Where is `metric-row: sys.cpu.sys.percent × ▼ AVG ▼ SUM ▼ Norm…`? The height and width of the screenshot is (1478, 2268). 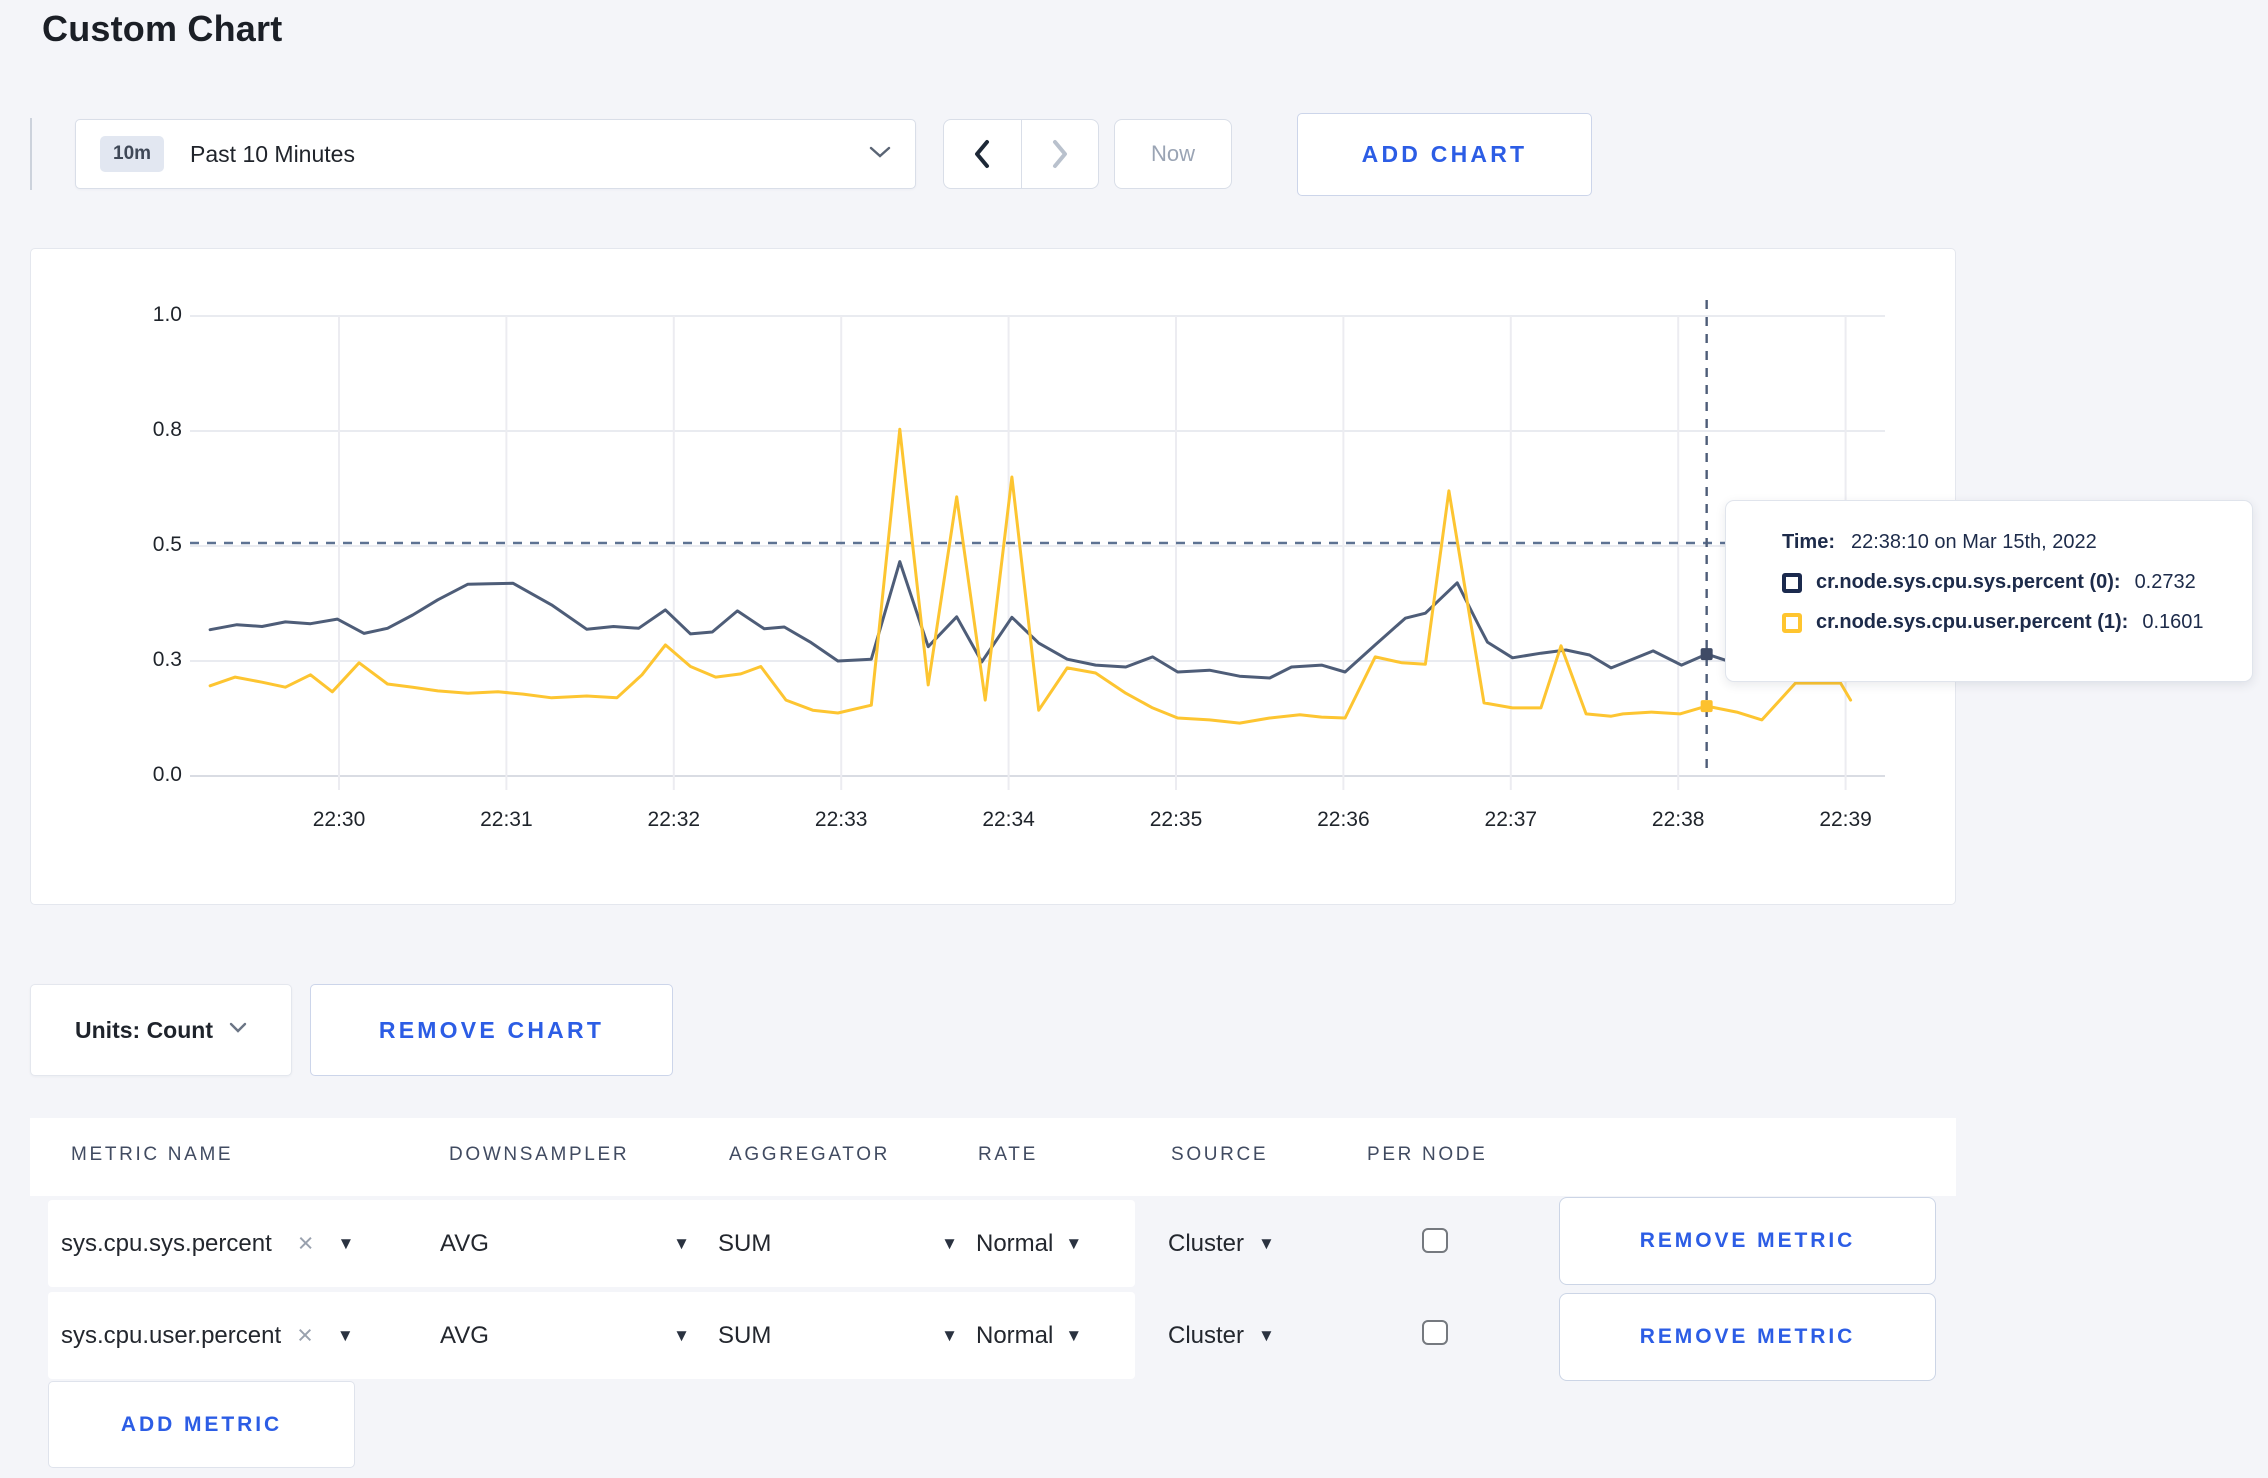 metric-row: sys.cpu.sys.percent × ▼ AVG ▼ SUM ▼ Norm… is located at coordinates (591, 1243).